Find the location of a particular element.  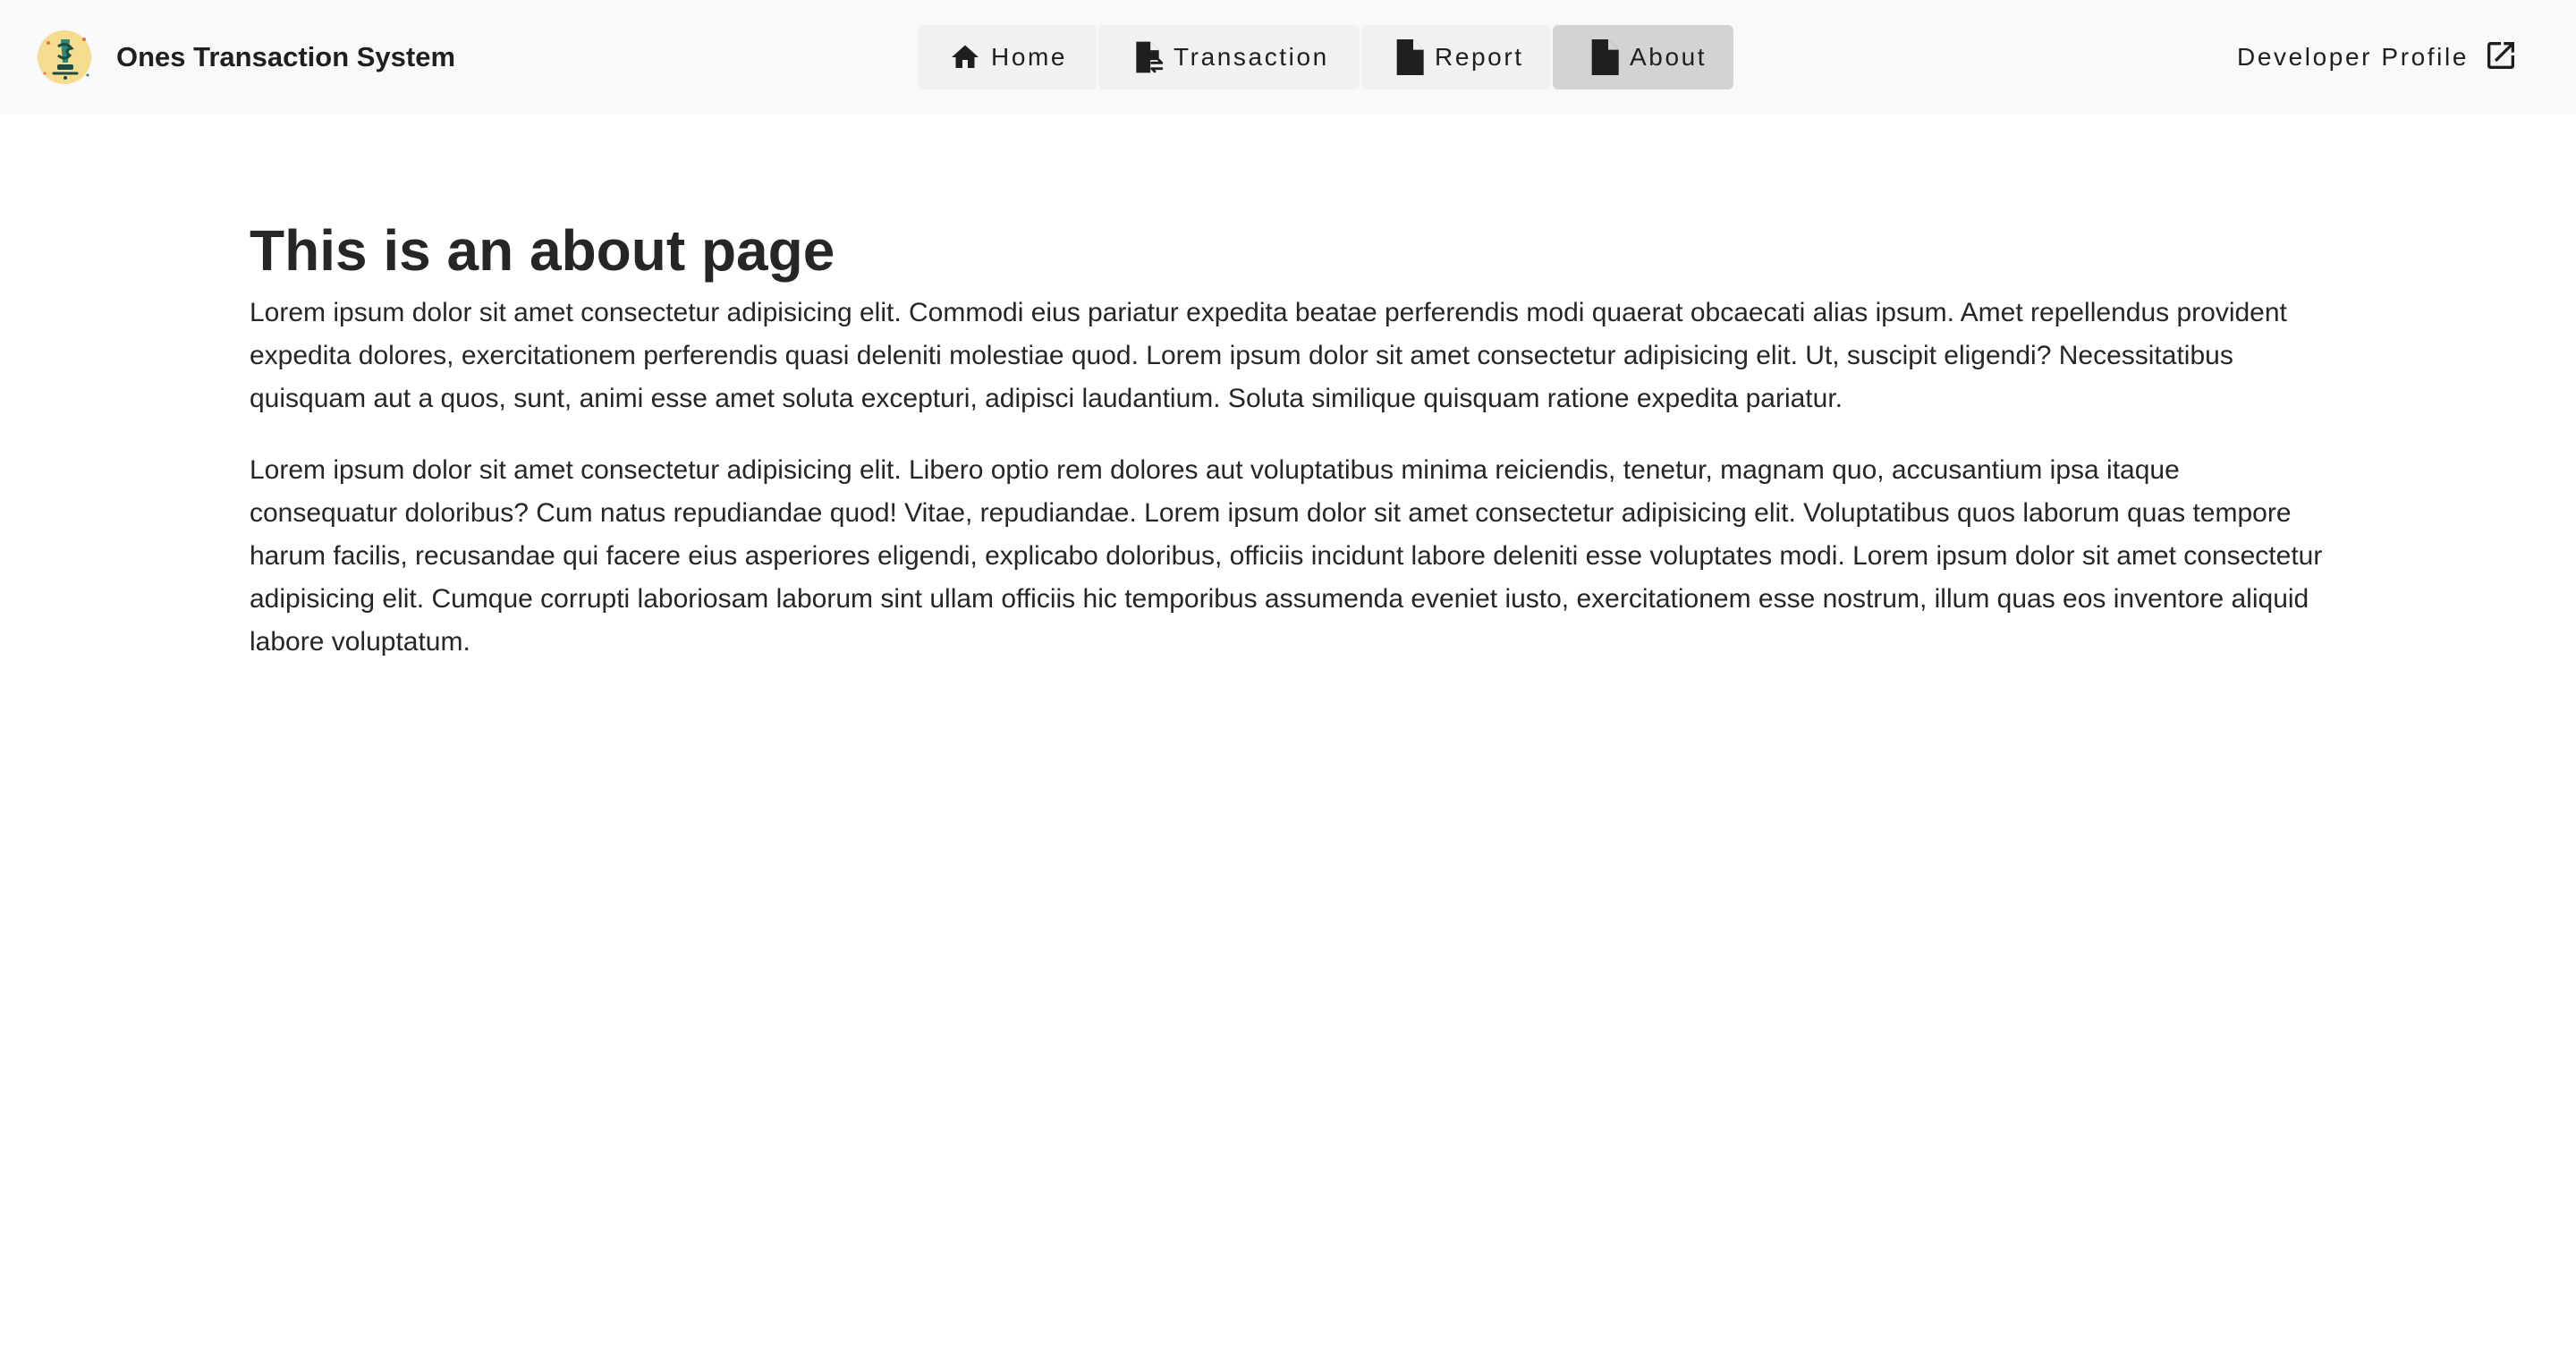

nav-item-about: About is located at coordinates (1643, 57).